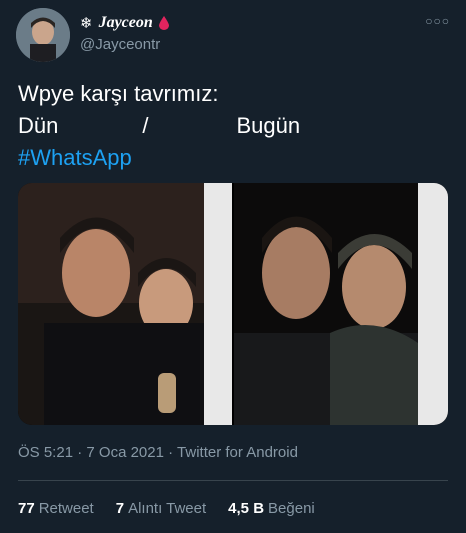 The height and width of the screenshot is (533, 466). I want to click on author-name-row: ❄ Jayceon, so click(124, 23).